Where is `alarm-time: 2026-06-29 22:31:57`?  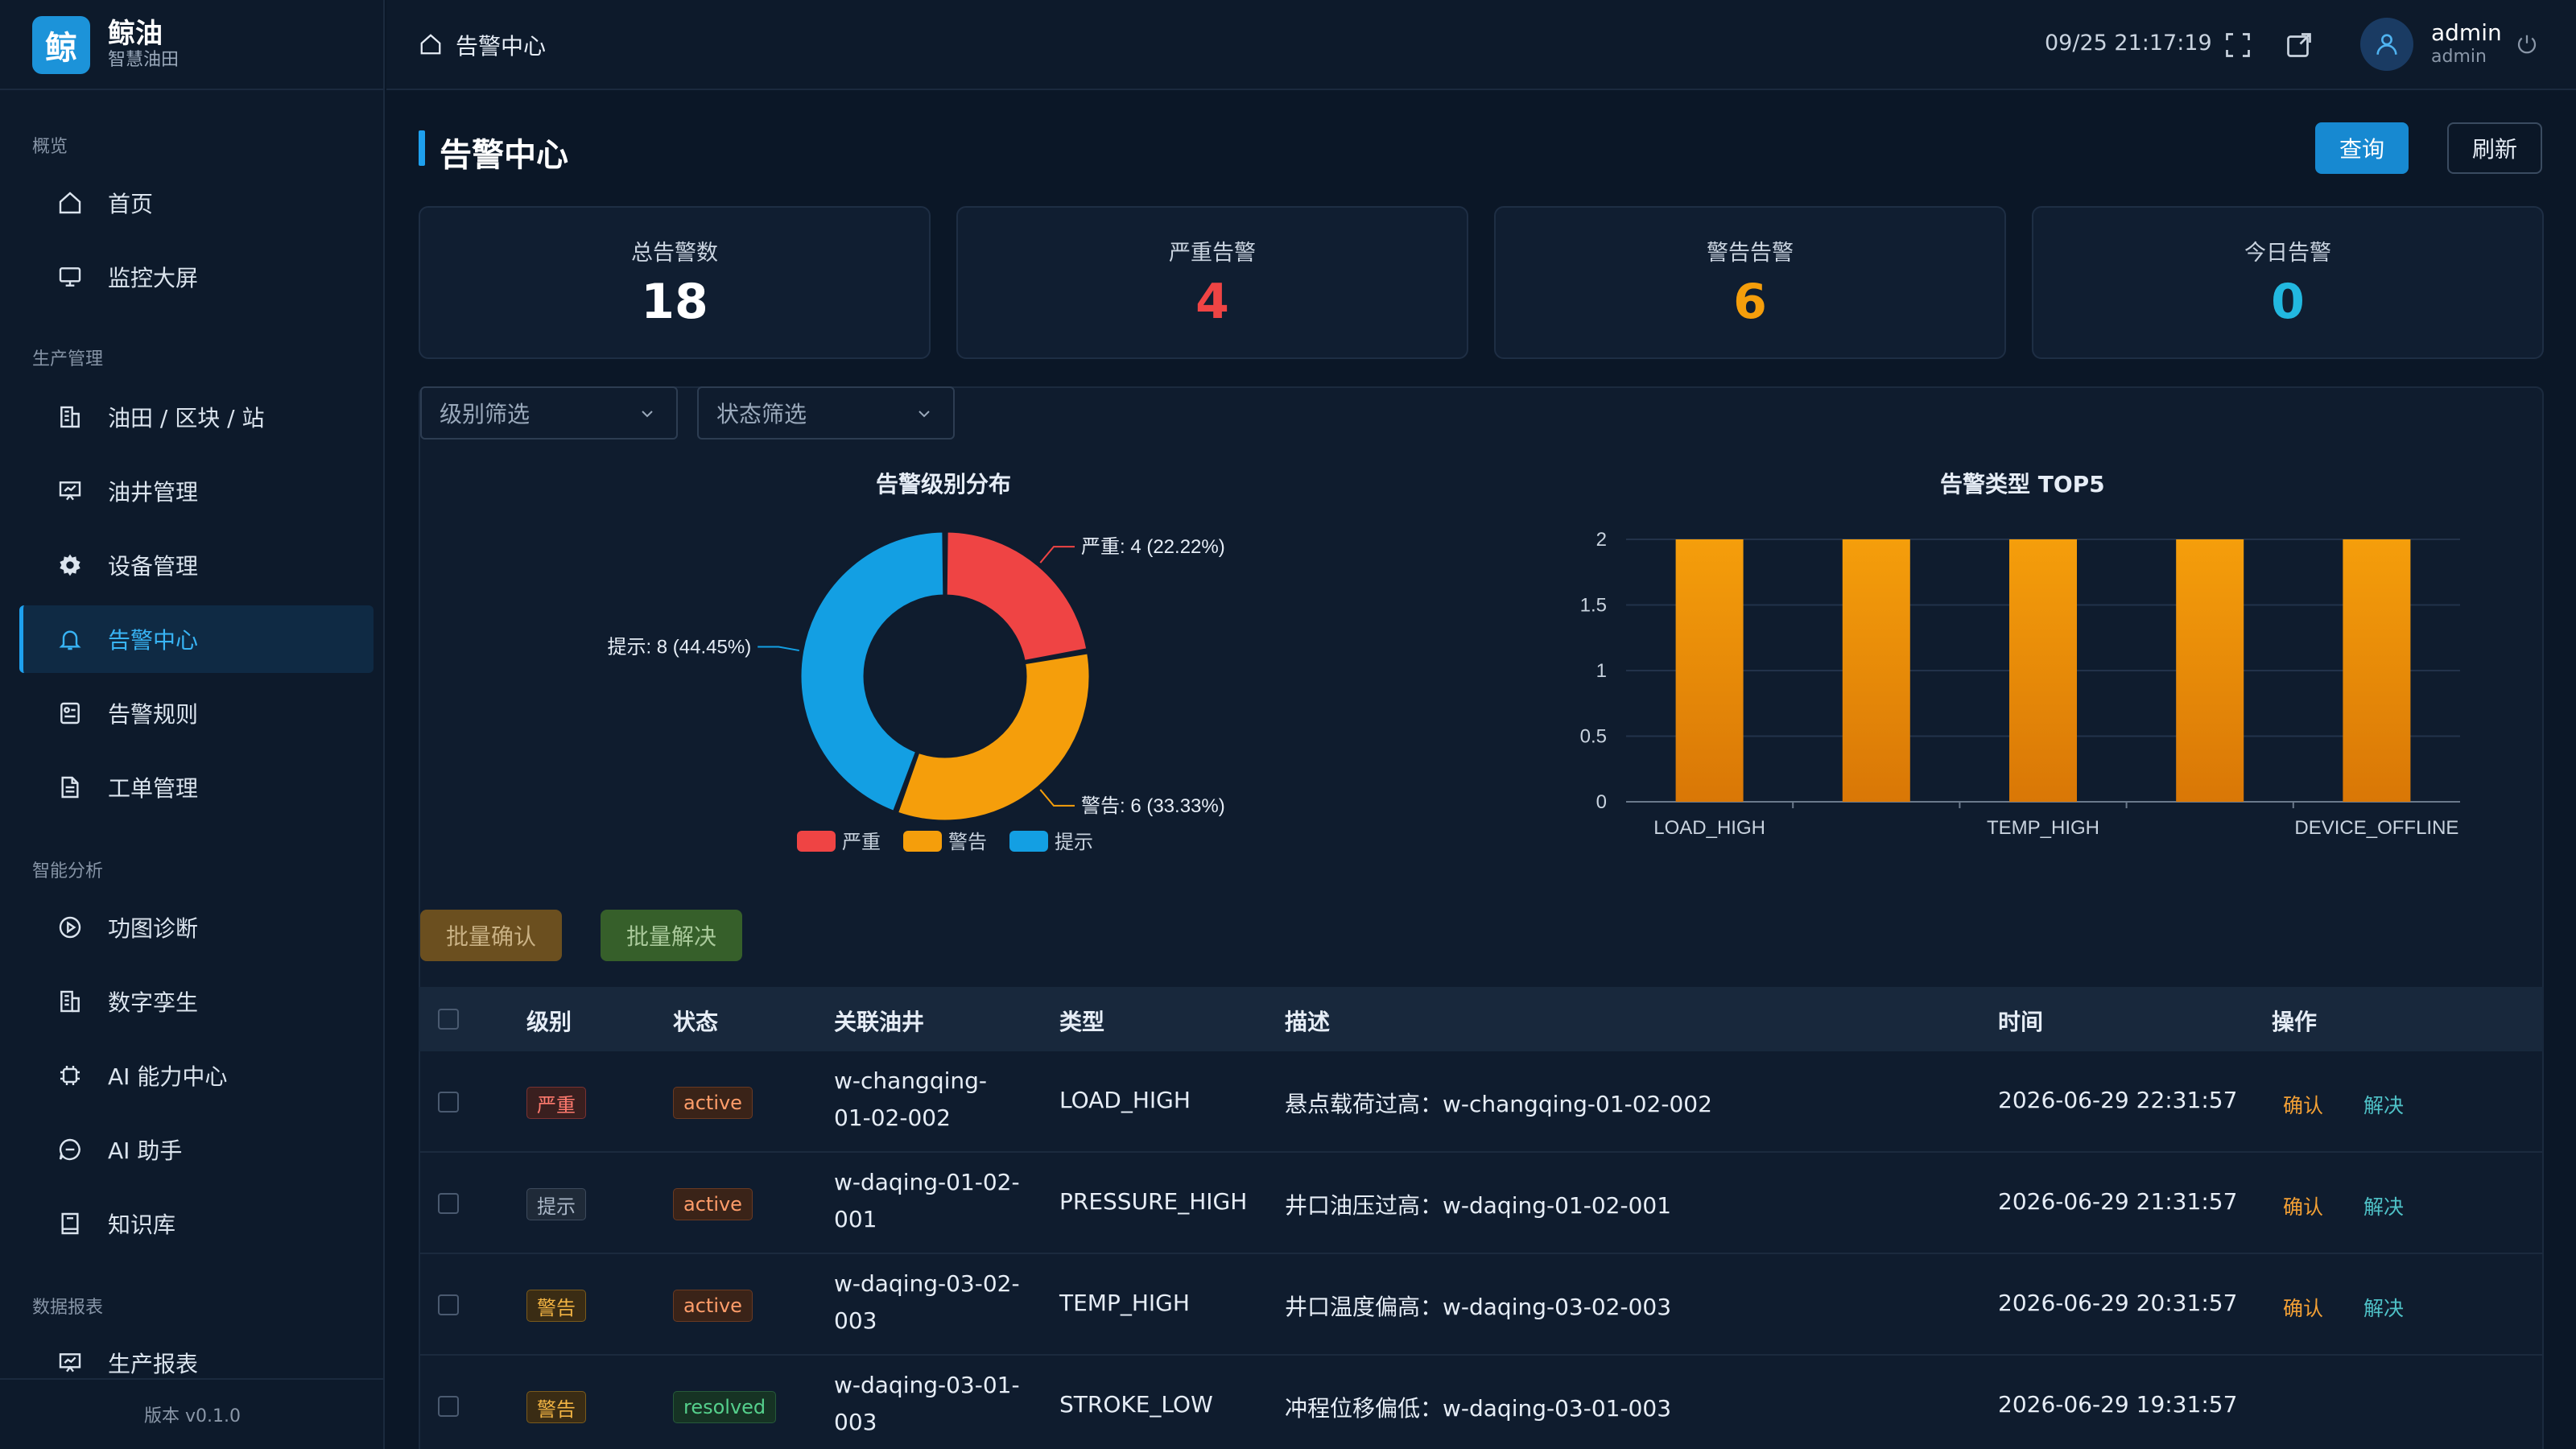
alarm-time: 2026-06-29 22:31:57 is located at coordinates (2118, 1100).